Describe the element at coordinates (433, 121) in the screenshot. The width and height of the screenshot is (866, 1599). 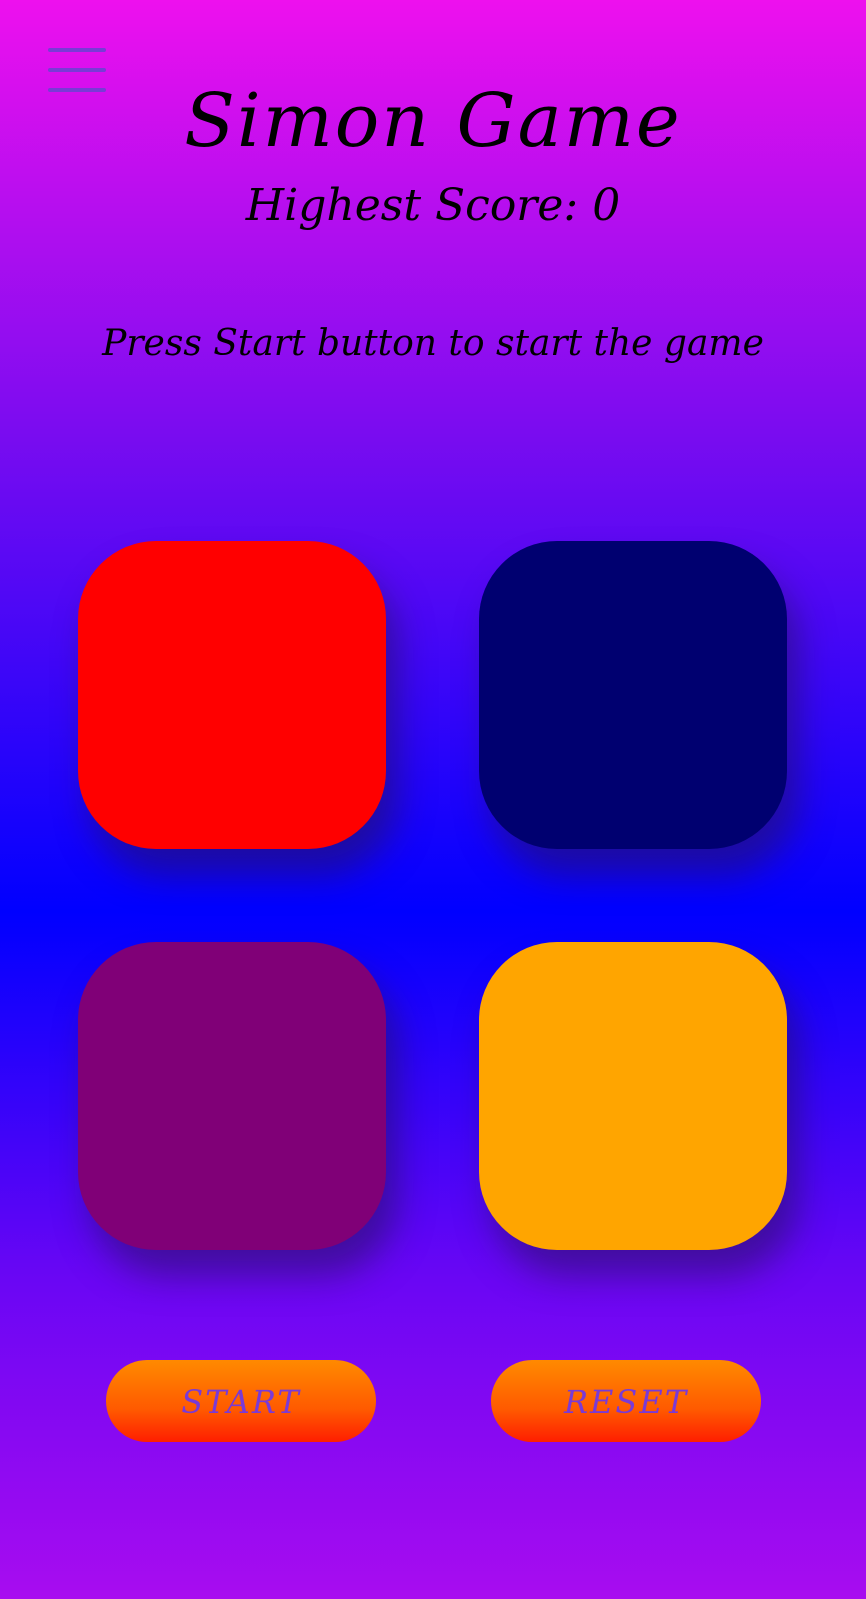
I see `game-title: Simon Game` at that location.